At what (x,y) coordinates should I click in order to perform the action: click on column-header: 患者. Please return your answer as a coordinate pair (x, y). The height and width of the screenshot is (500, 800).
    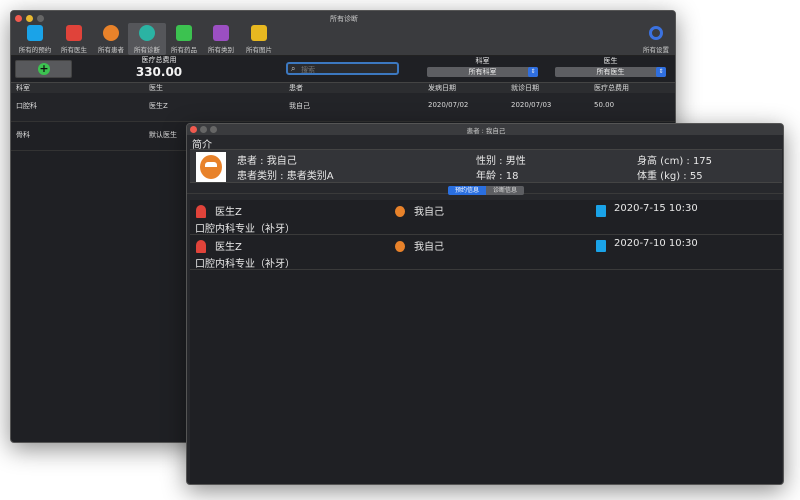
    Looking at the image, I should click on (296, 88).